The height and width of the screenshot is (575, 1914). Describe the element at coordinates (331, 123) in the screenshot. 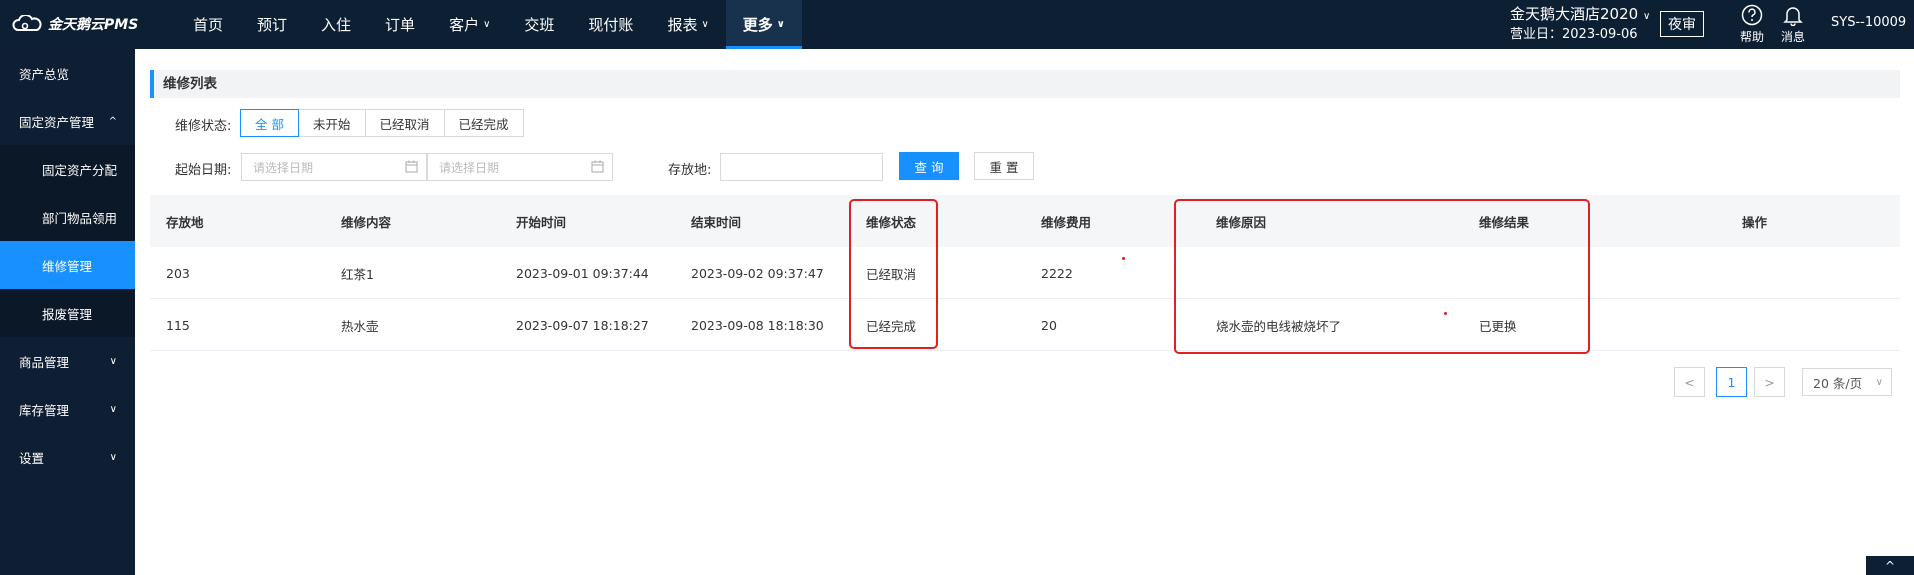

I see `status-option-not-started: 未开始` at that location.